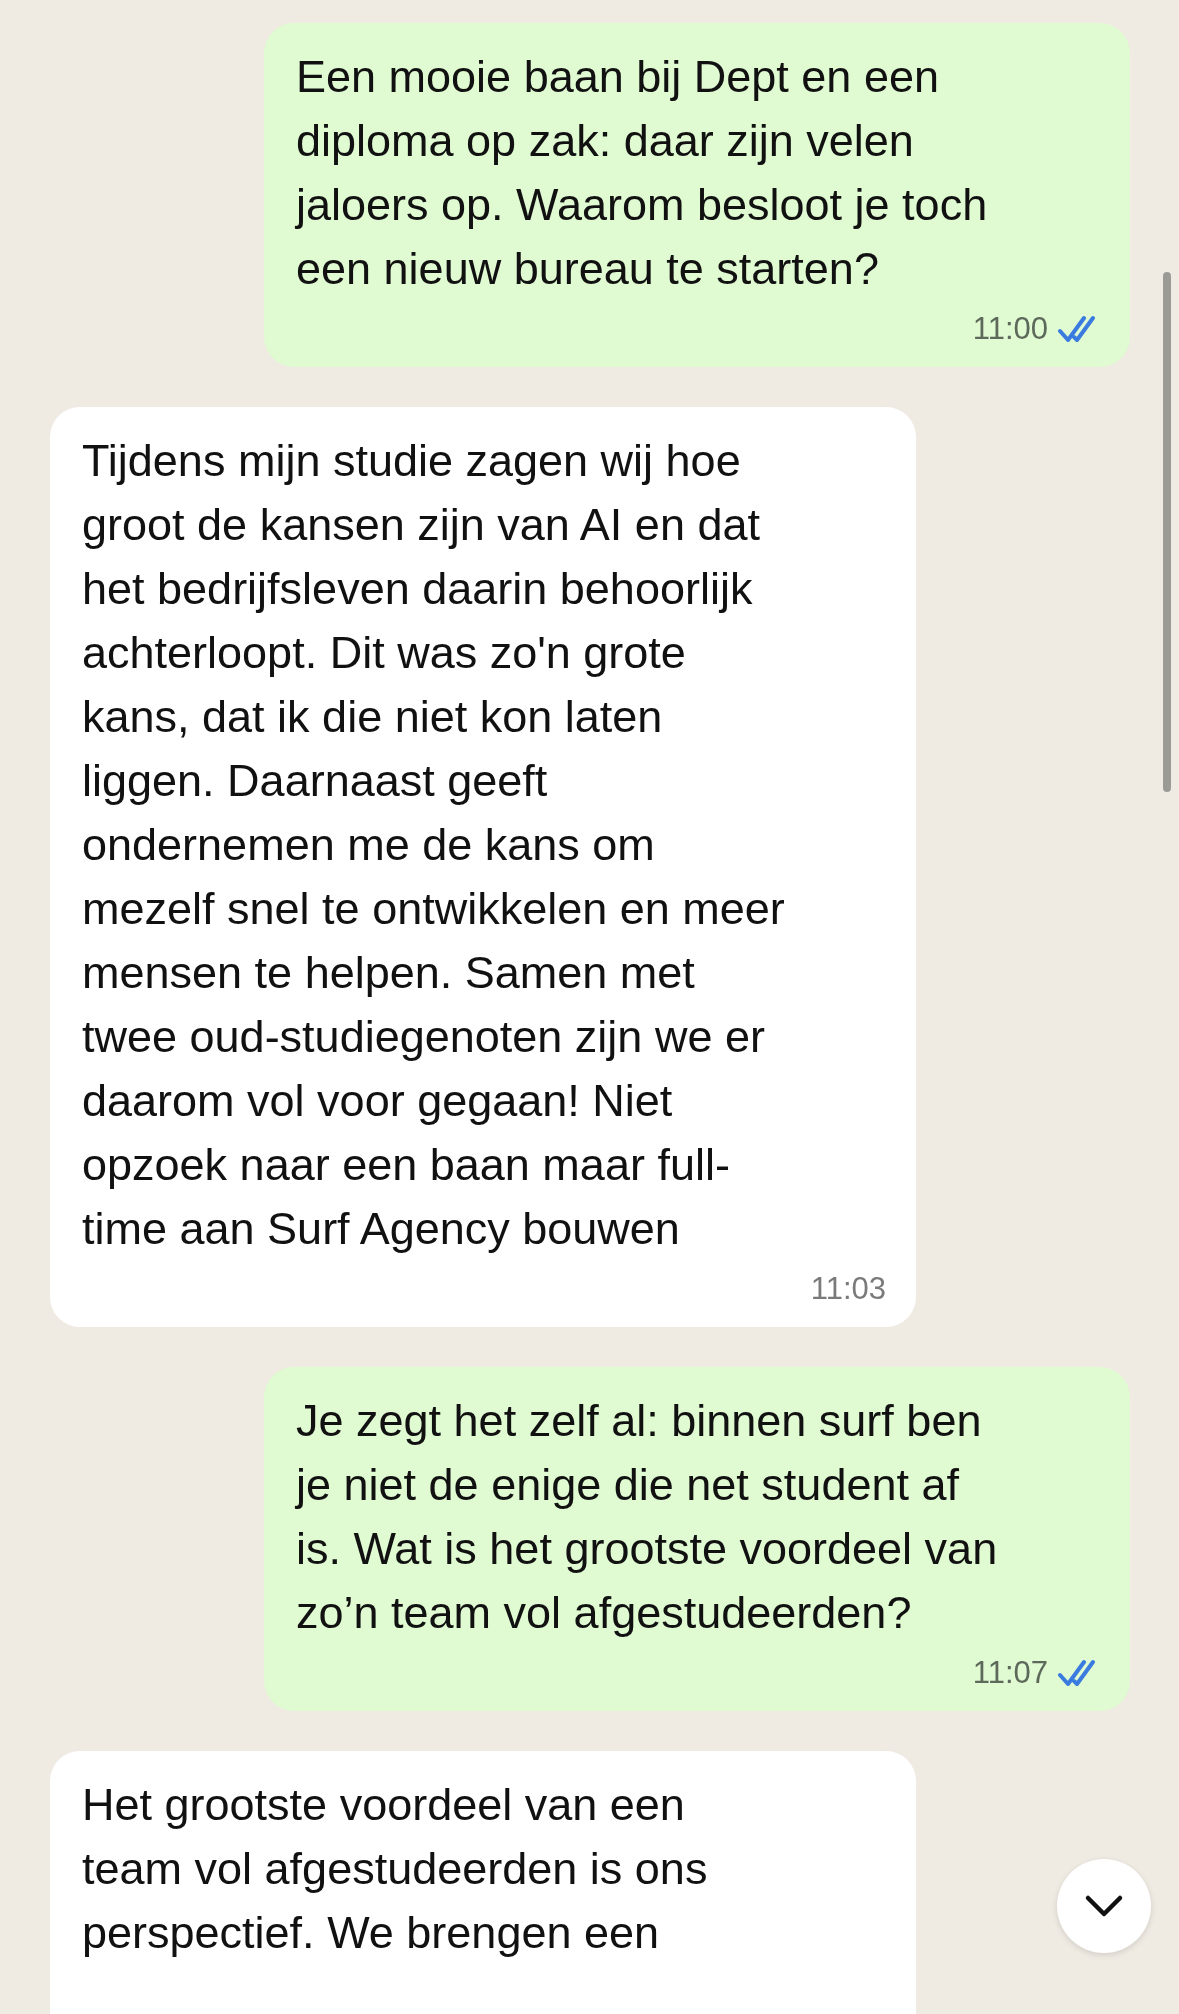  I want to click on scroll-down-button, so click(1104, 1906).